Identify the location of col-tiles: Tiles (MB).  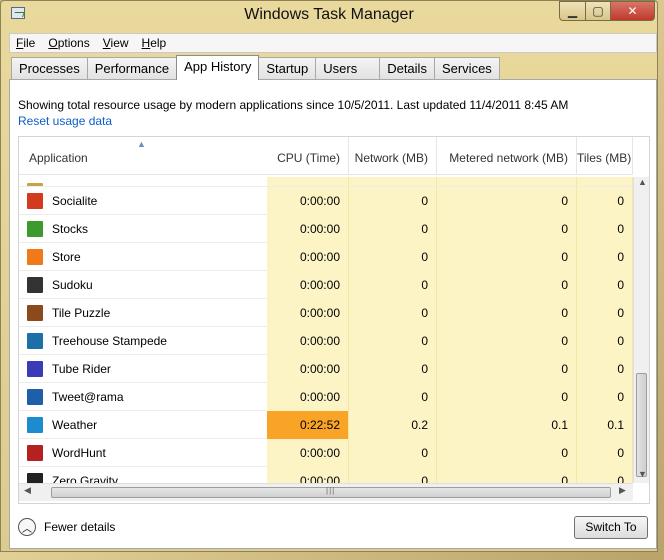
(605, 156).